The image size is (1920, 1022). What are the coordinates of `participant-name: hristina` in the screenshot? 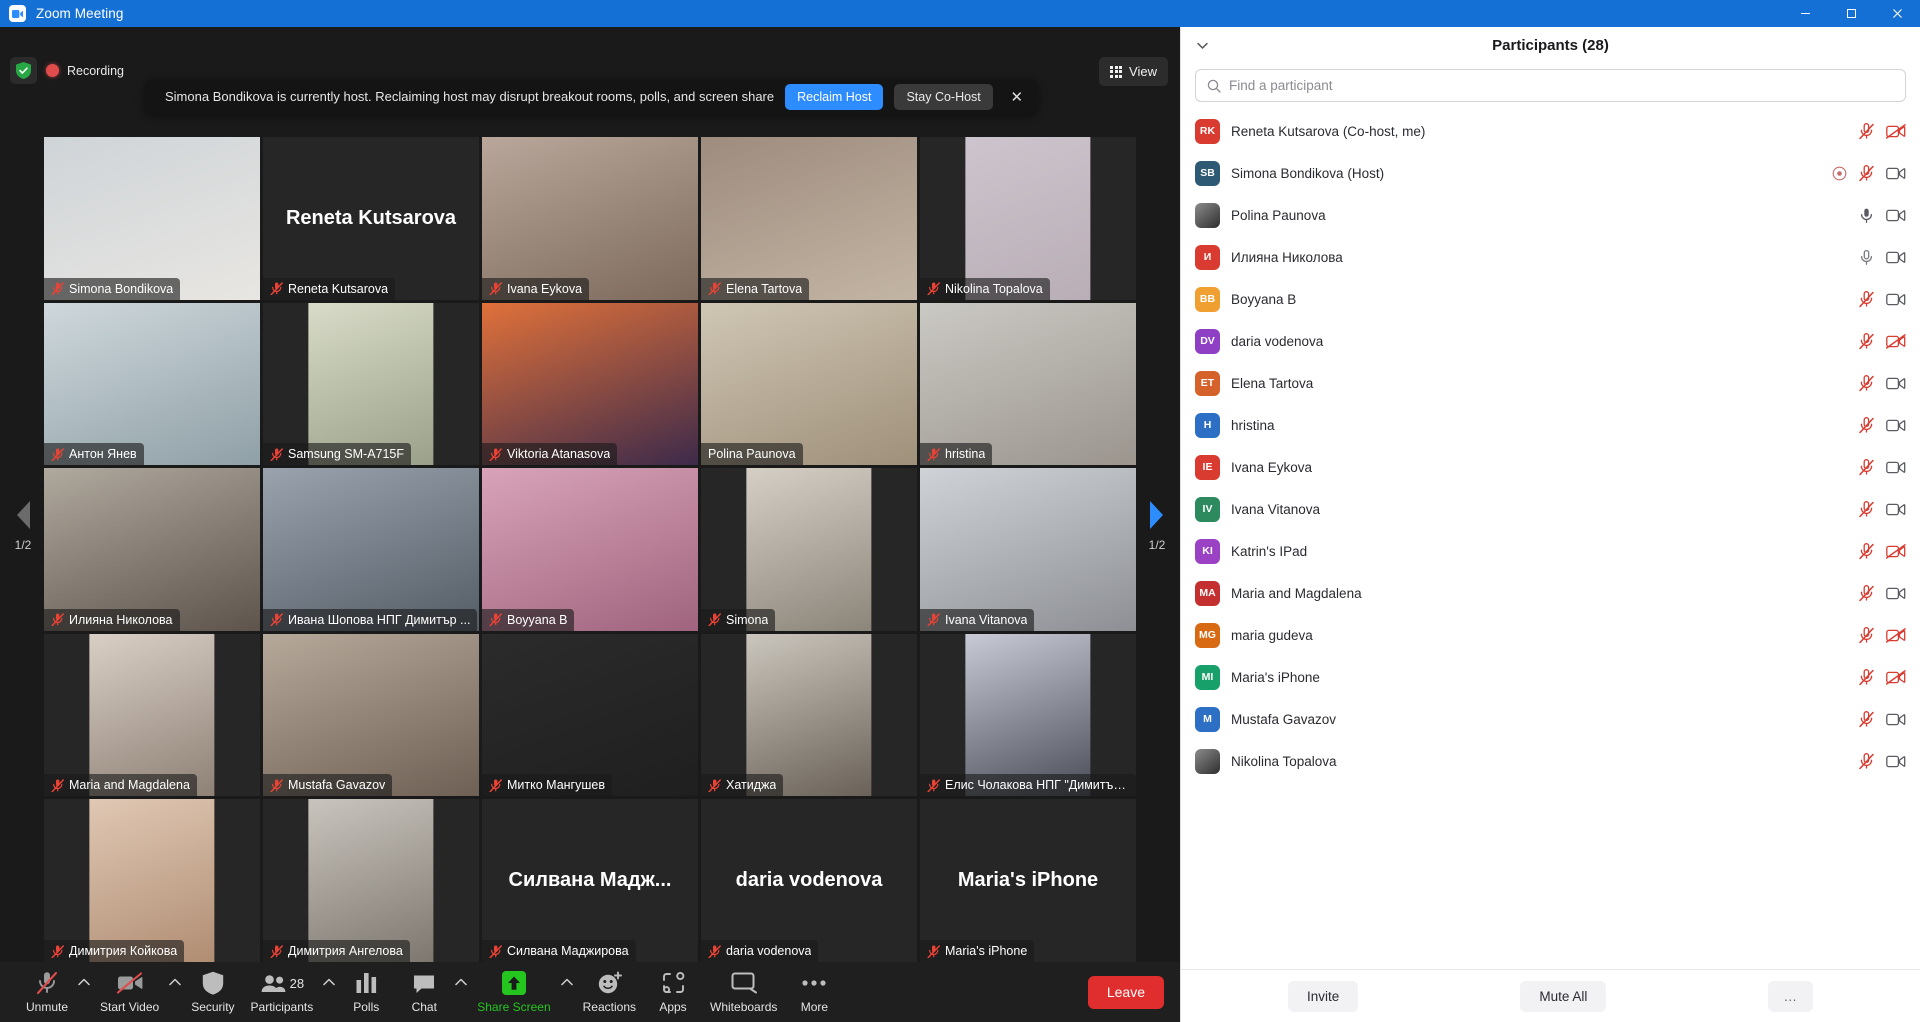 It's located at (1253, 425).